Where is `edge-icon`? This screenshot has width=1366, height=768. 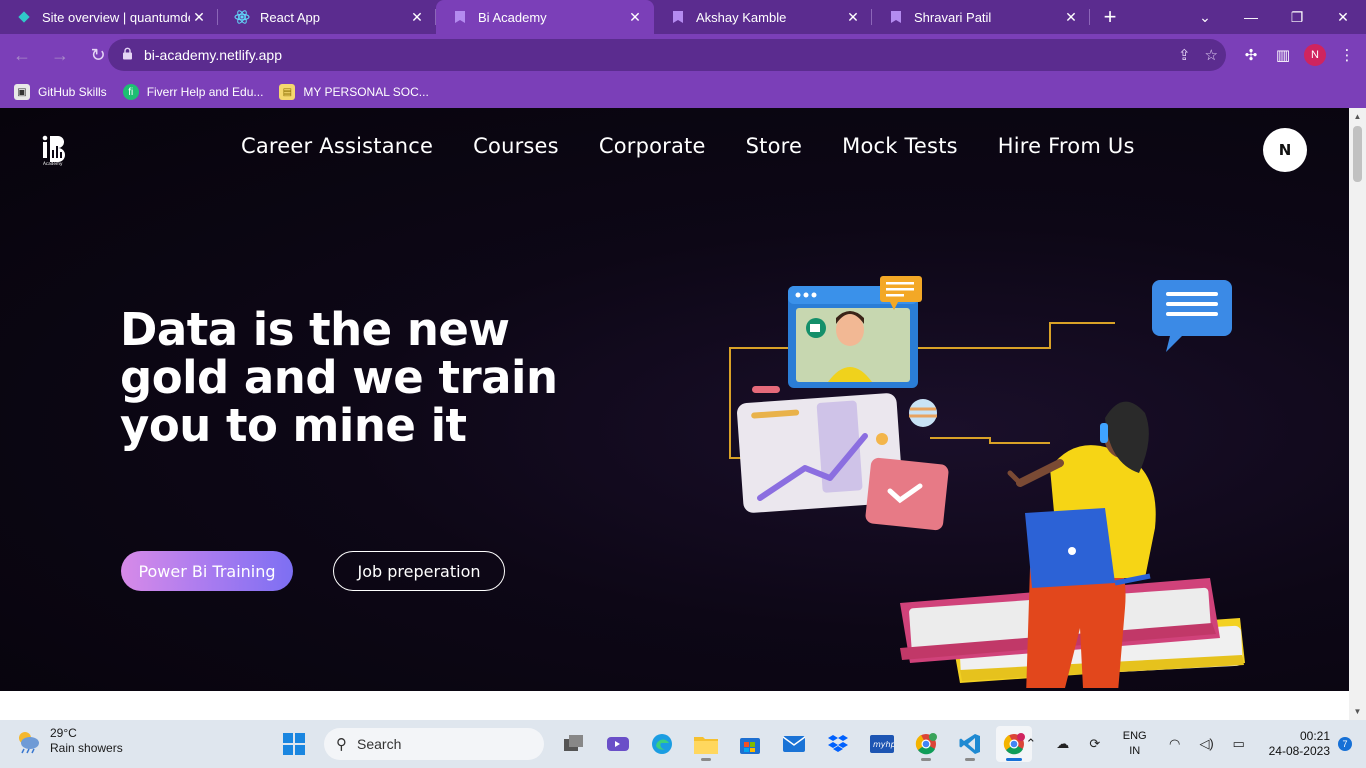
edge-icon is located at coordinates (662, 744).